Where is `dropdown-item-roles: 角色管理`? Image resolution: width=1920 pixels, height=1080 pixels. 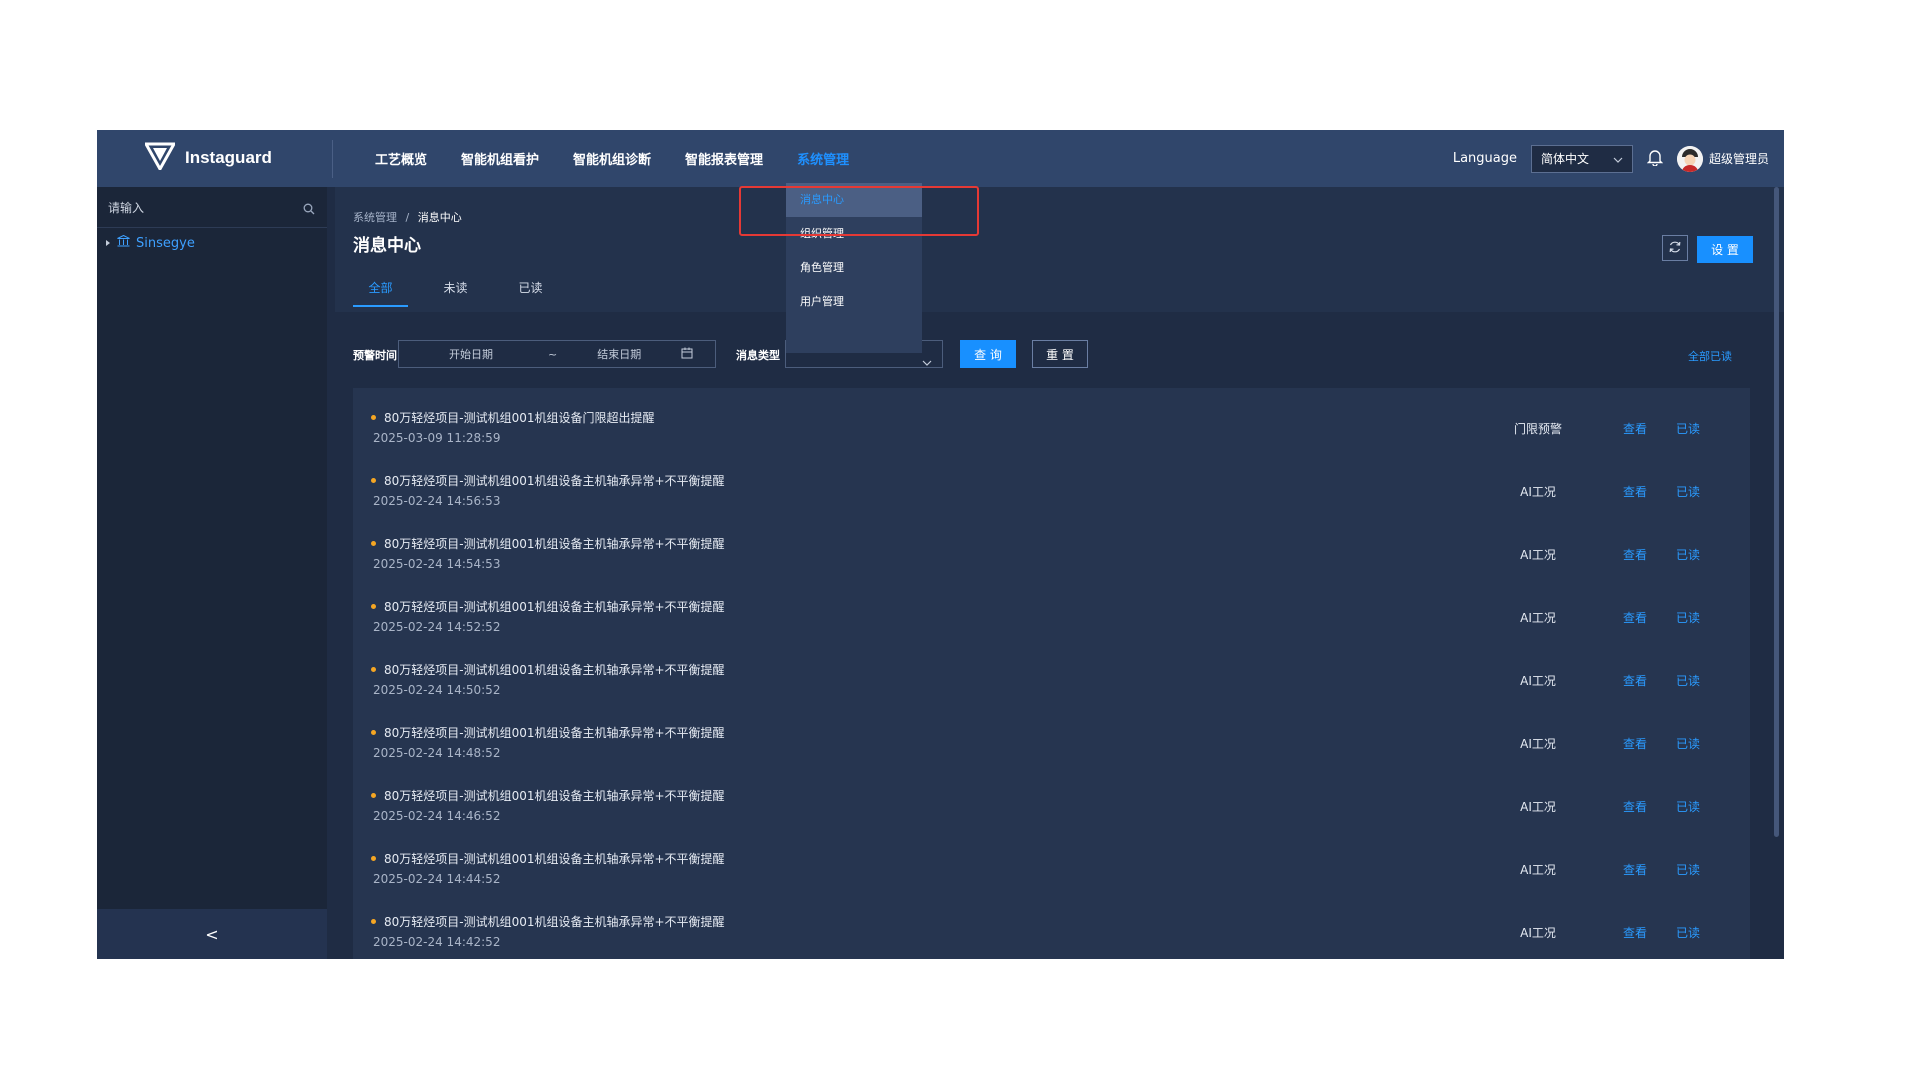 dropdown-item-roles: 角色管理 is located at coordinates (854, 268).